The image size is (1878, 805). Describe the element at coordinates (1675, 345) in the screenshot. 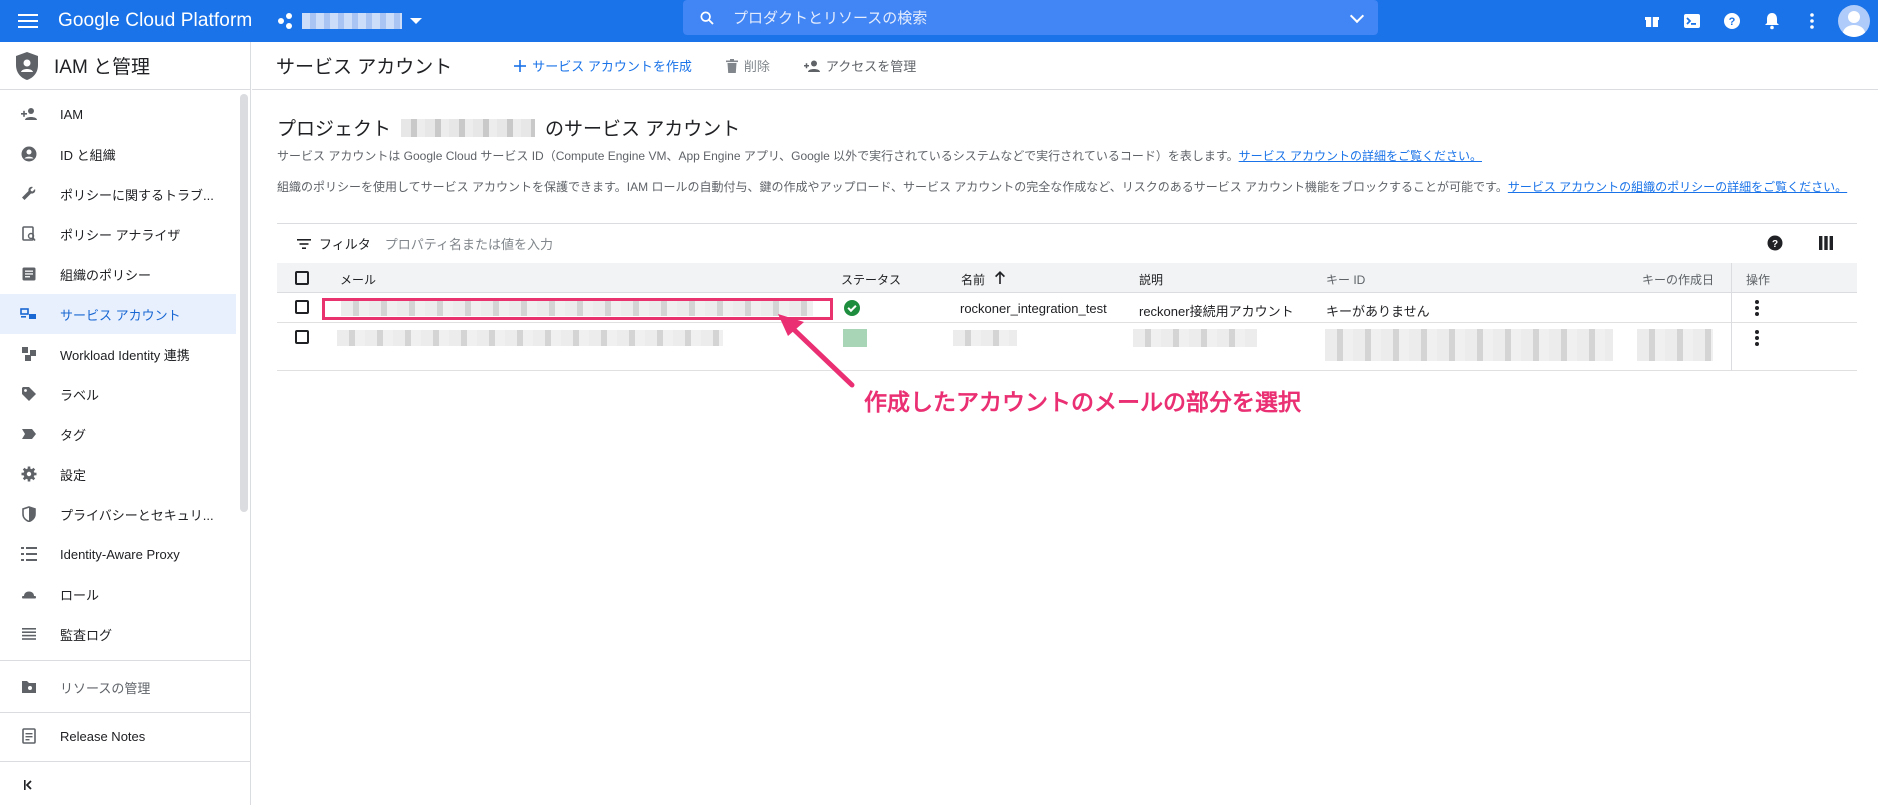

I see `key-created-redacted` at that location.